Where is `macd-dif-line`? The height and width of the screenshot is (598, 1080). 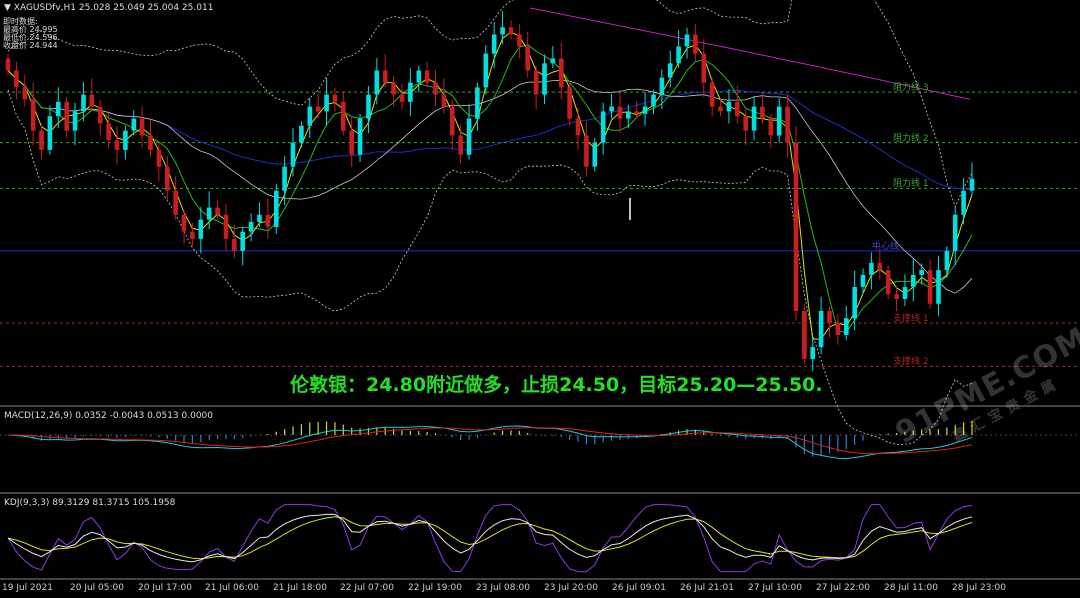 macd-dif-line is located at coordinates (490, 442).